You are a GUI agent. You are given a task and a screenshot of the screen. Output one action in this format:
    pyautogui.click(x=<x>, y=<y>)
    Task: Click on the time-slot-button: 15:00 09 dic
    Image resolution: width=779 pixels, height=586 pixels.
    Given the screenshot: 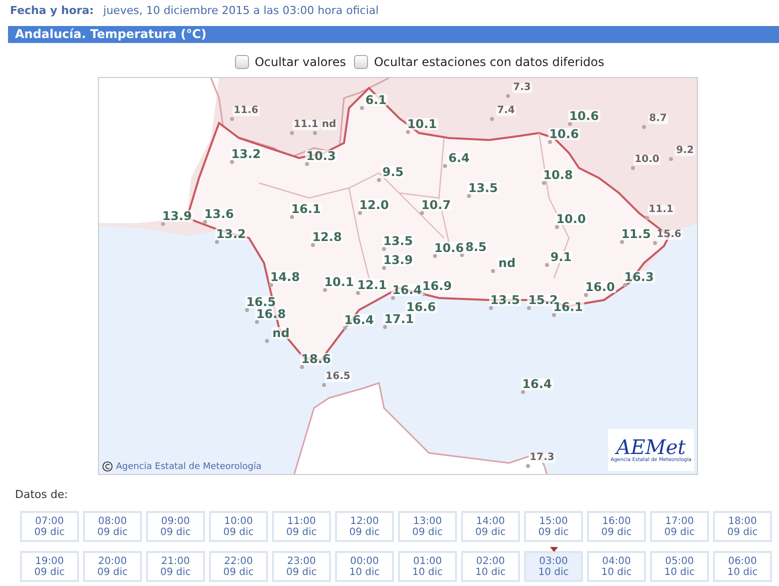 What is the action you would take?
    pyautogui.click(x=553, y=526)
    